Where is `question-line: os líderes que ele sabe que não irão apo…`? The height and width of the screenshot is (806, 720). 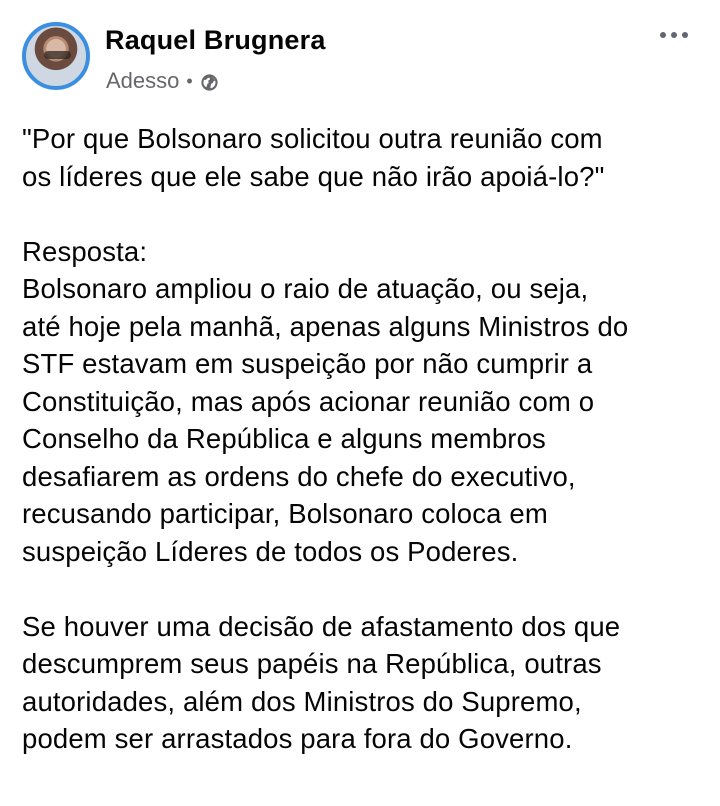
question-line: os líderes que ele sabe que não irão apo… is located at coordinates (313, 176).